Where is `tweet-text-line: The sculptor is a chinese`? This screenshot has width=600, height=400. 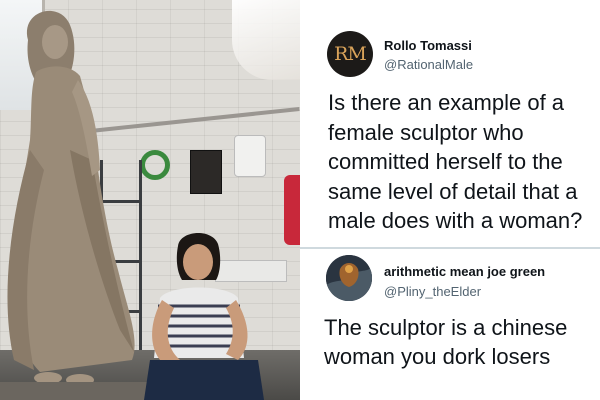 tweet-text-line: The sculptor is a chinese is located at coordinates (446, 327).